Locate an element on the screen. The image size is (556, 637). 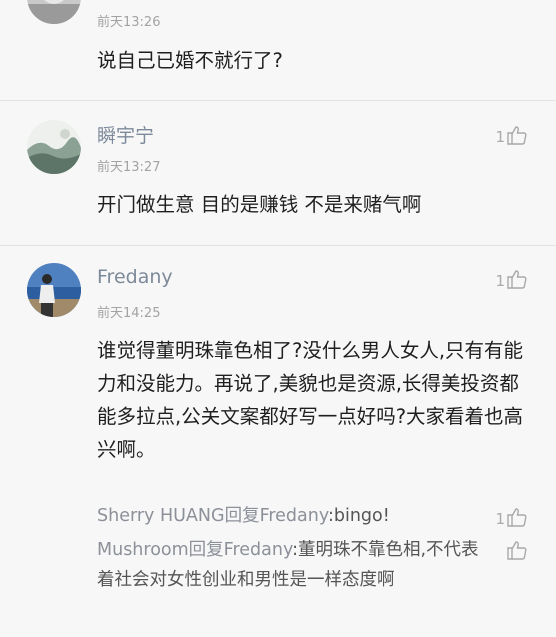
comment-text: 开门做生意 目的是赚钱 不是来赌气啊 is located at coordinates (259, 204).